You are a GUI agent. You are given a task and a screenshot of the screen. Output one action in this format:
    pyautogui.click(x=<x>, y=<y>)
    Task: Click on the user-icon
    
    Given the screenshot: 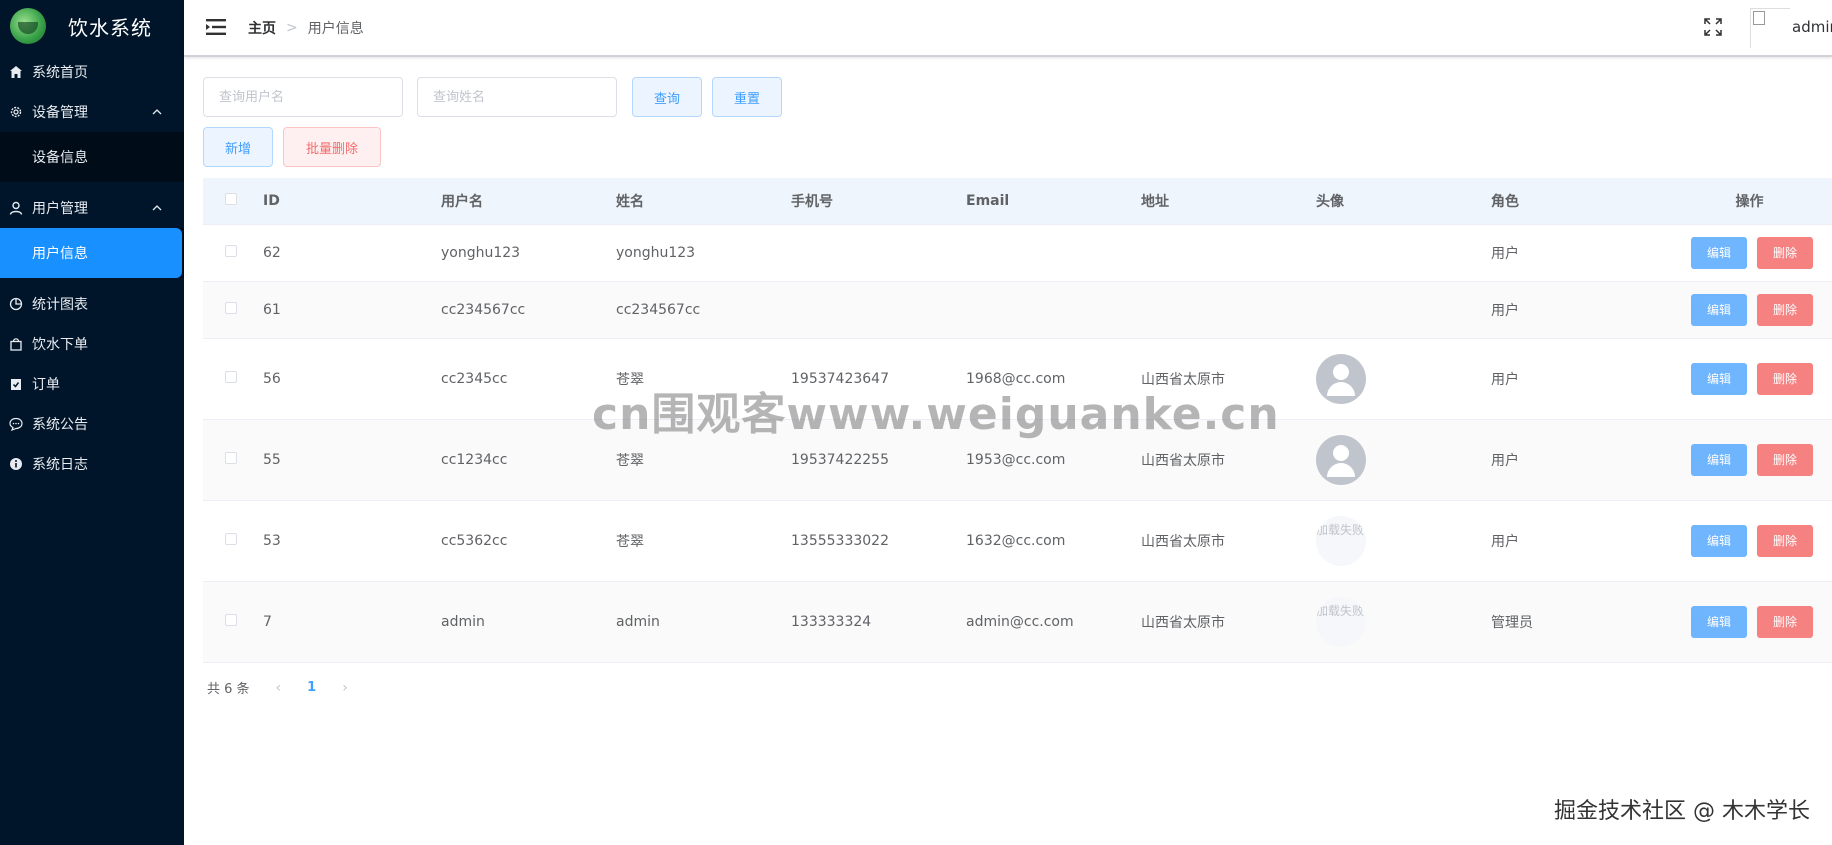 What is the action you would take?
    pyautogui.click(x=16, y=208)
    